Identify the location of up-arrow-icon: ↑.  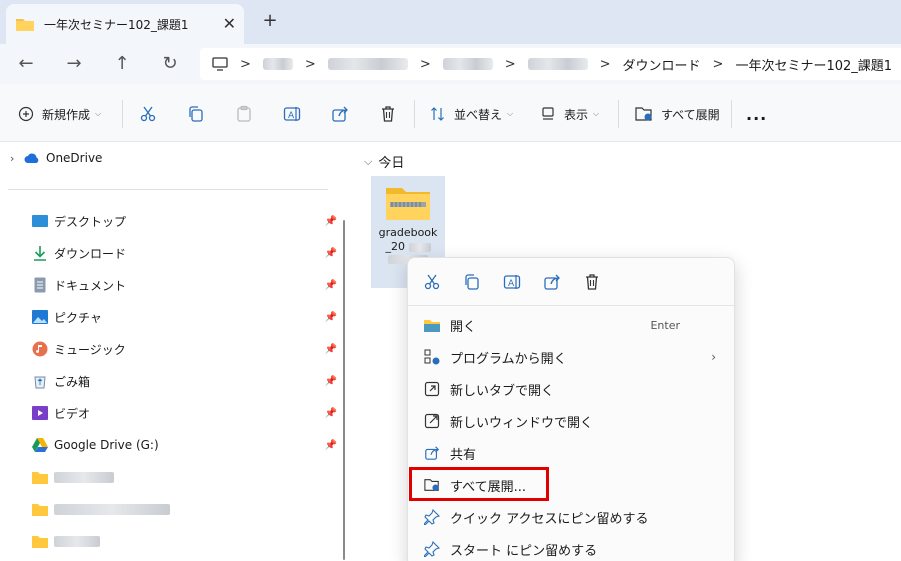
(122, 64).